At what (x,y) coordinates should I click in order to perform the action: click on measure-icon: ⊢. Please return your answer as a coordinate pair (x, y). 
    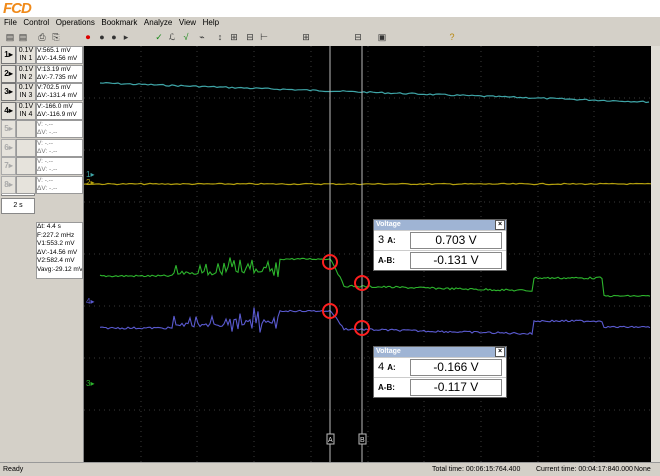
    Looking at the image, I should click on (264, 37).